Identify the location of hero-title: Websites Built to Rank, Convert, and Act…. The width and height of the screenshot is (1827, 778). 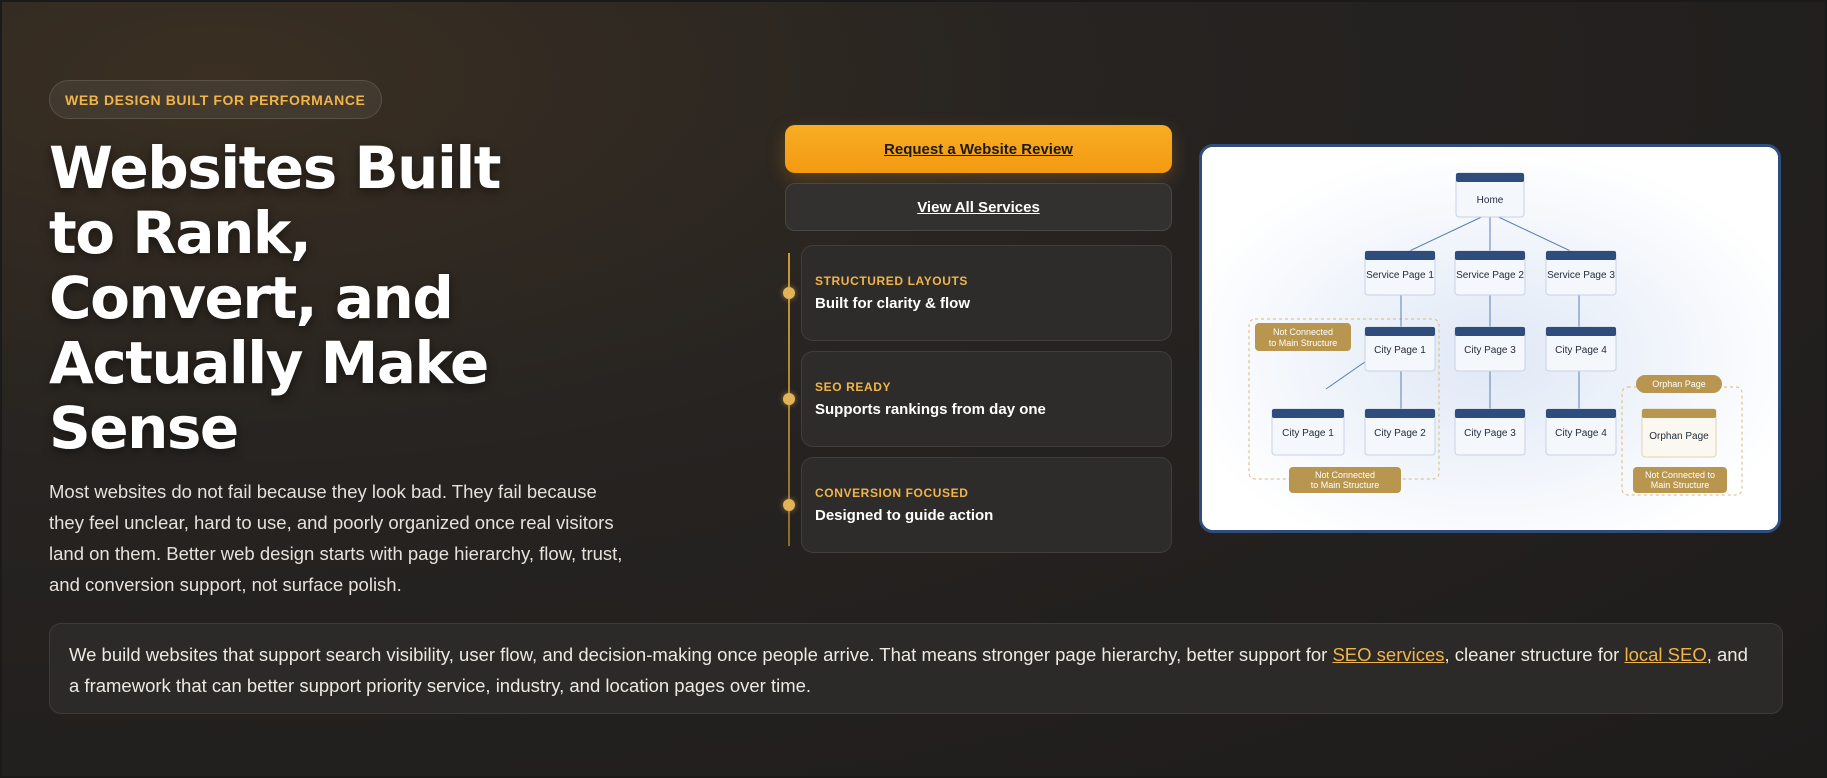
(309, 298).